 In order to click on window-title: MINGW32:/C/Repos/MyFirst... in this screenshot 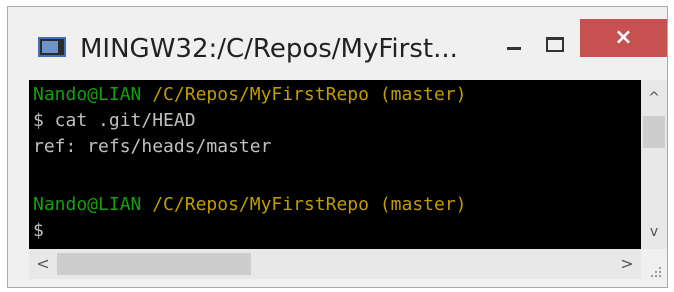, I will do `click(269, 49)`.